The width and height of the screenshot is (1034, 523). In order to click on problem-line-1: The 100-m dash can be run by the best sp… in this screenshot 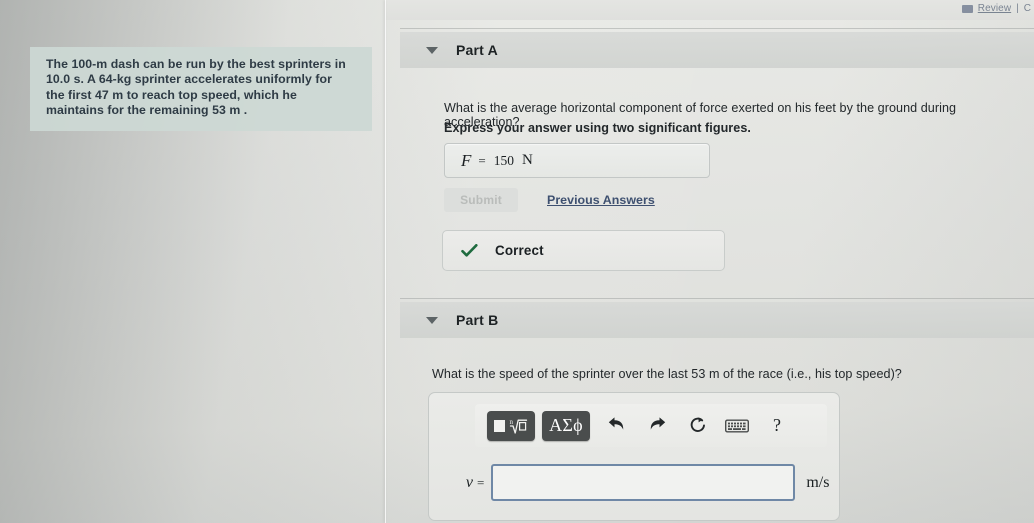, I will do `click(196, 64)`.